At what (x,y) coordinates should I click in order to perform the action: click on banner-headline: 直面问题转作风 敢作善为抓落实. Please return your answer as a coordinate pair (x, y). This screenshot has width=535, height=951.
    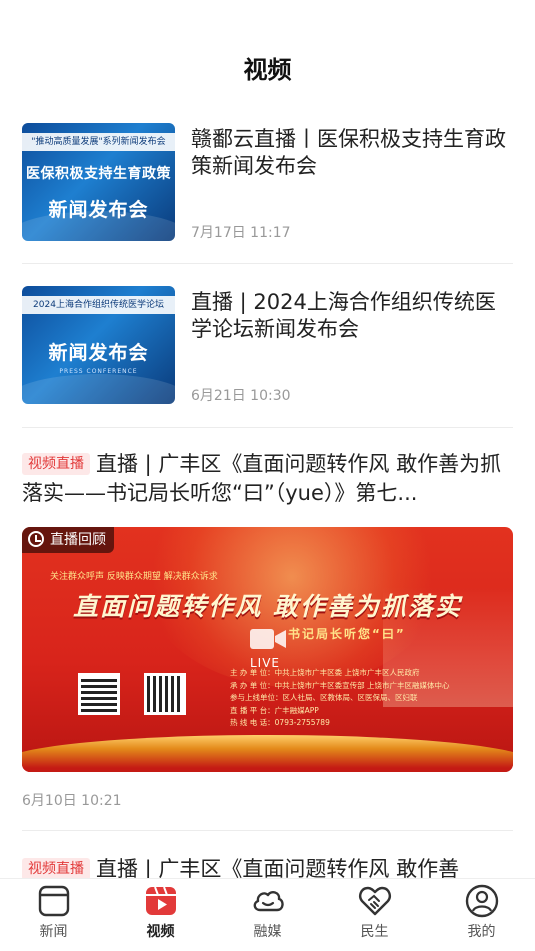
    Looking at the image, I should click on (267, 606).